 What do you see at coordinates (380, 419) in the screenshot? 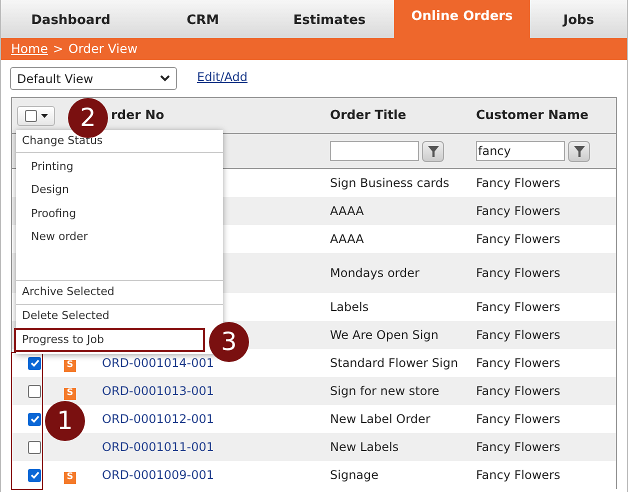
I see `table-cell: New Label Order` at bounding box center [380, 419].